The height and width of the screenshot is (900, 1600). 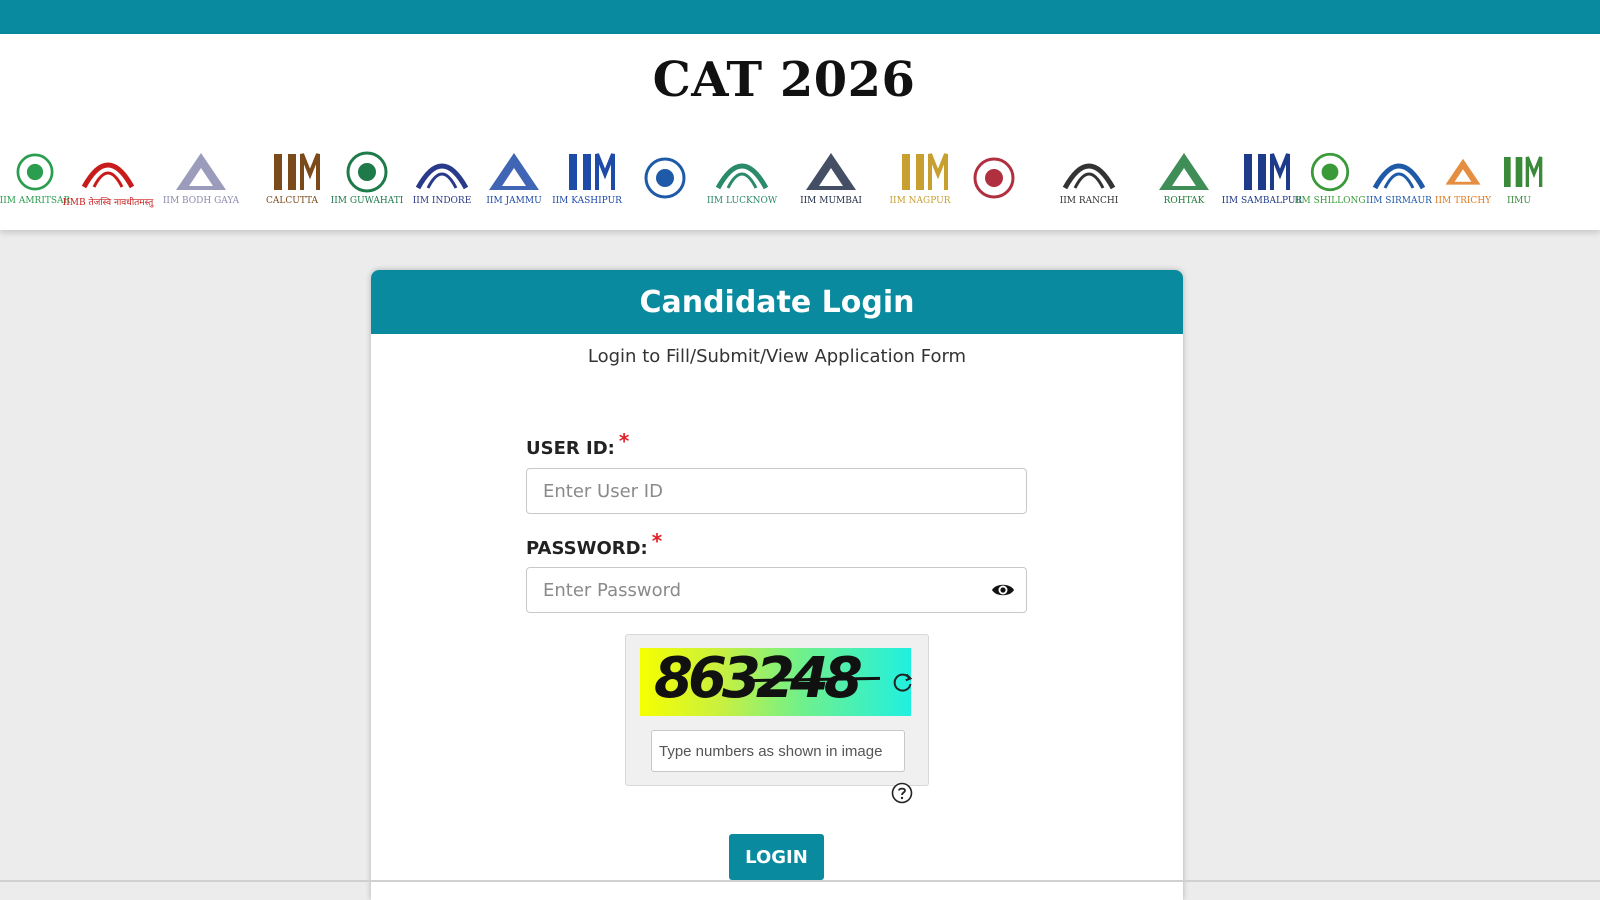 What do you see at coordinates (587, 548) in the screenshot?
I see `password-label-text: PASSWORD:` at bounding box center [587, 548].